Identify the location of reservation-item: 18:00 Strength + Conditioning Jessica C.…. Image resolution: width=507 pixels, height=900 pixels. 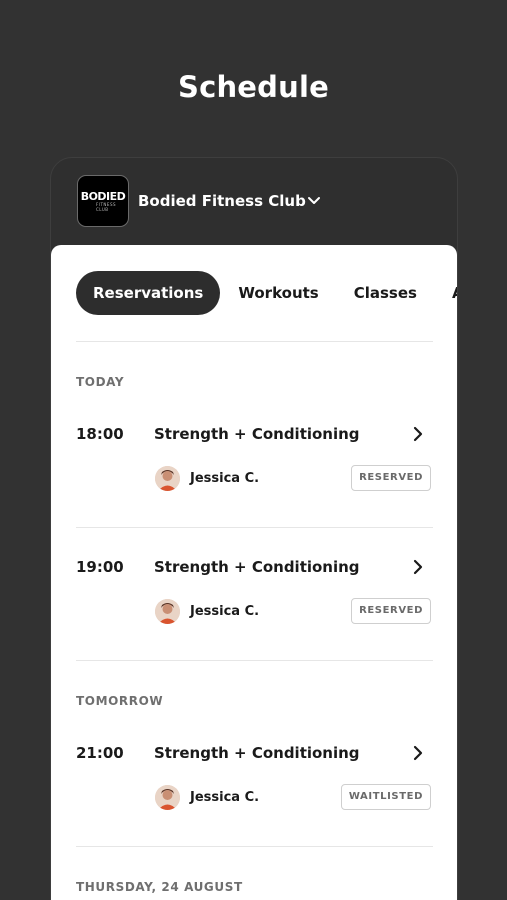
(254, 480).